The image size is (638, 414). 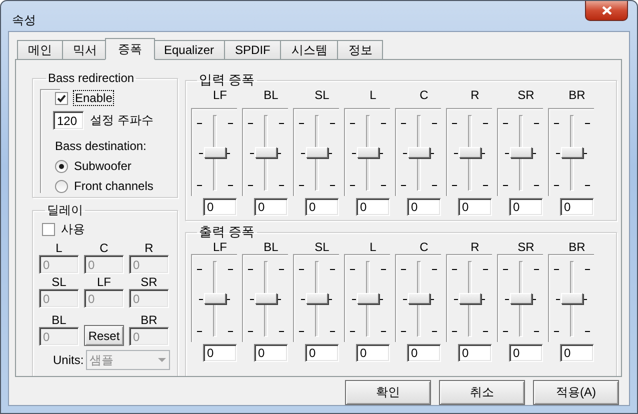 I want to click on group-title: 출력 증폭, so click(x=227, y=232).